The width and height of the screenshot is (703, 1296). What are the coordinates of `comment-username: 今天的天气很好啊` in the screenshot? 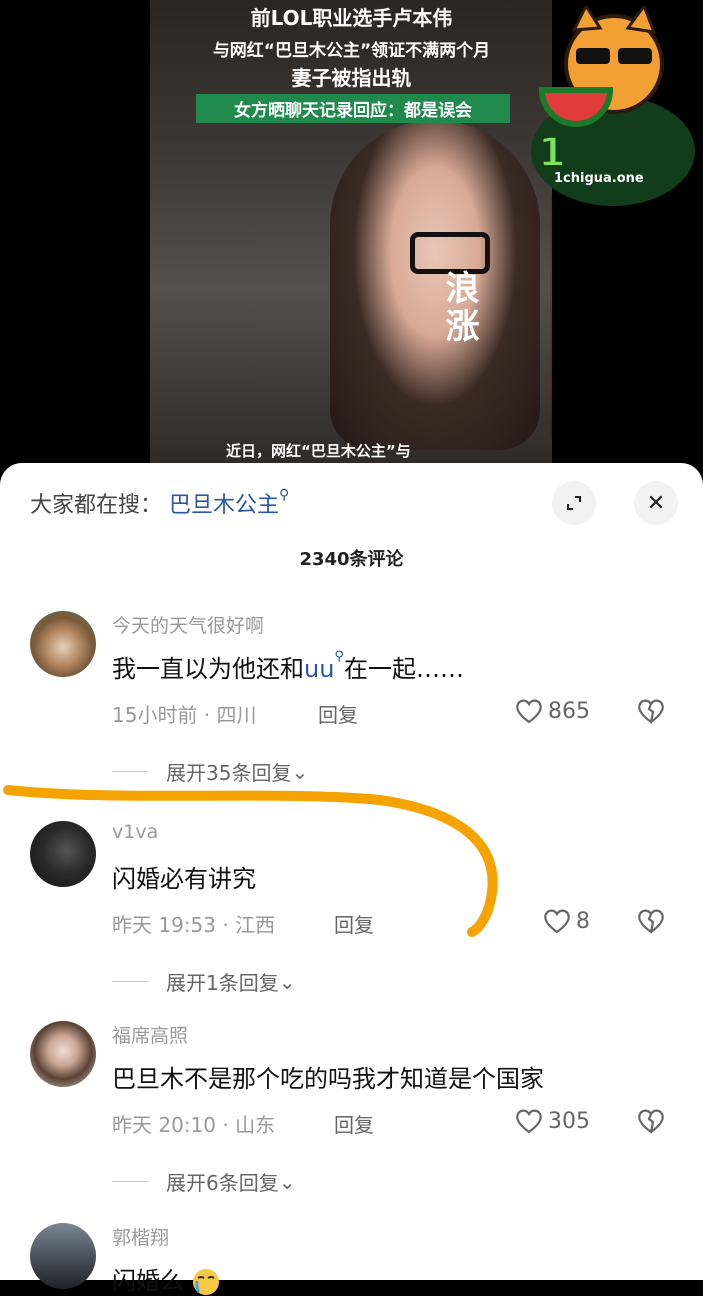 It's located at (188, 624).